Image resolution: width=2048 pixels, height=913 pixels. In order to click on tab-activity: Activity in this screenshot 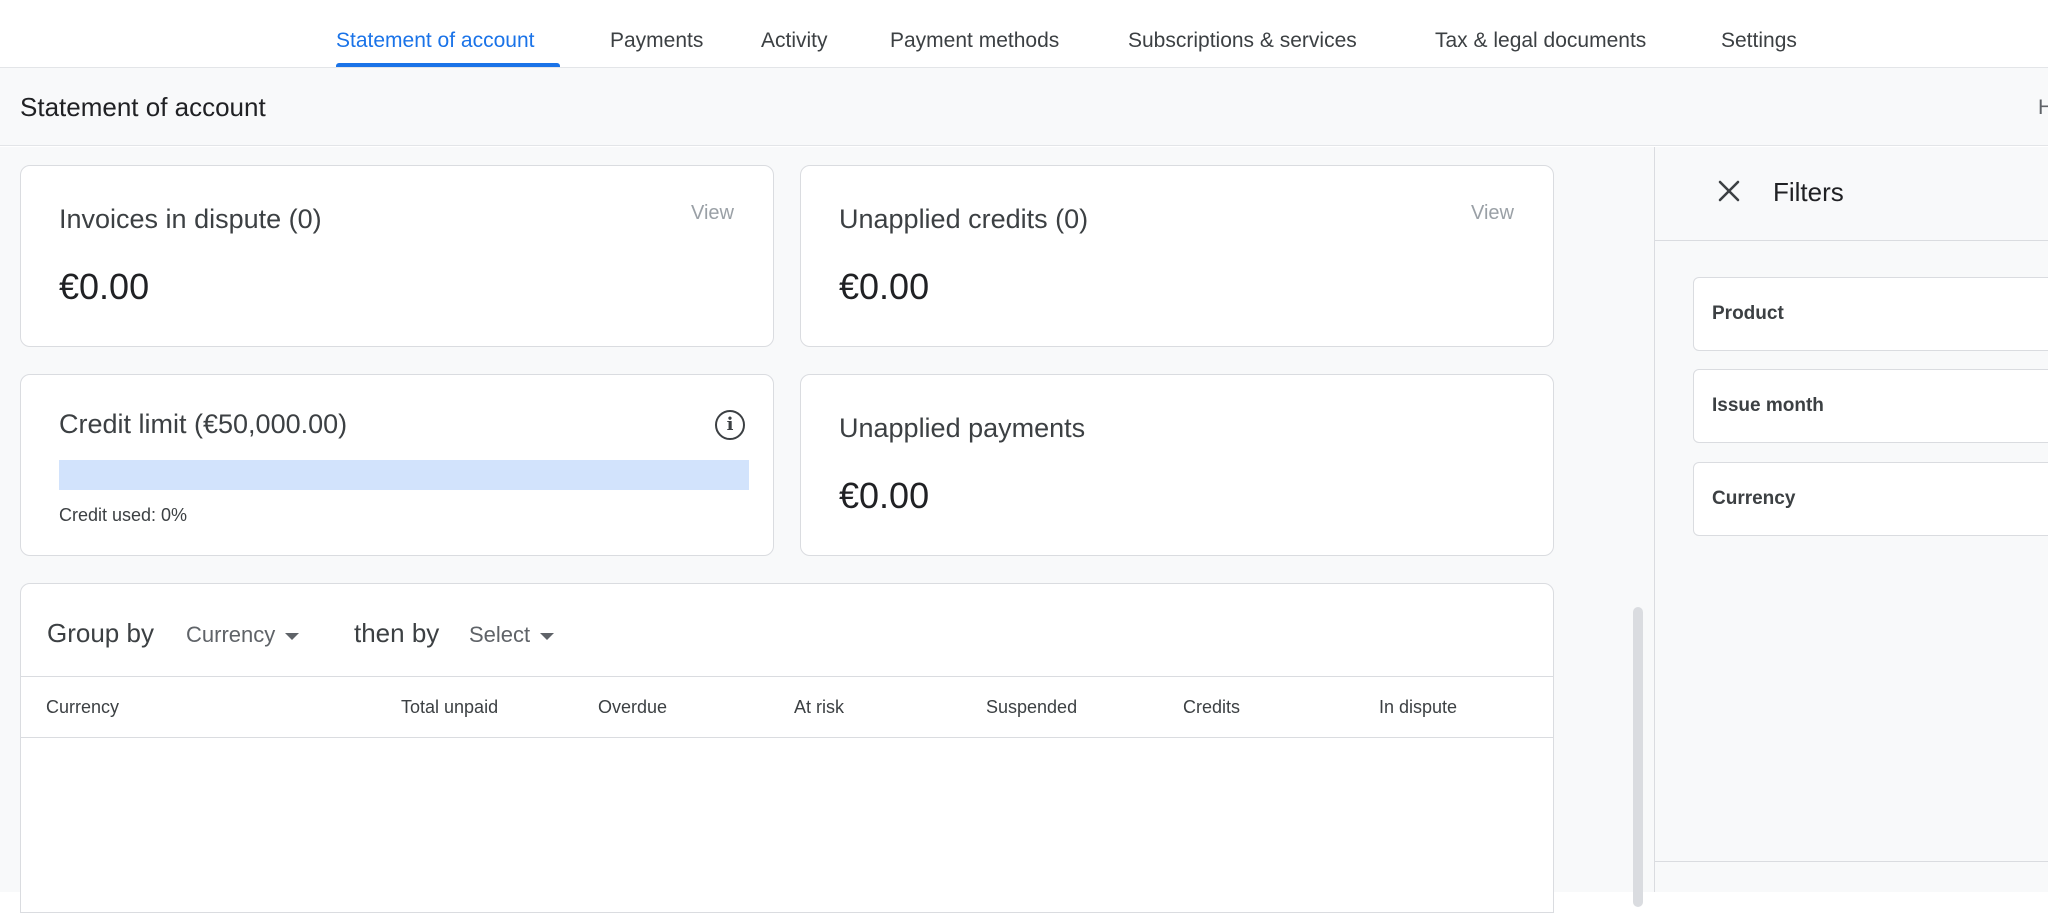, I will do `click(794, 34)`.